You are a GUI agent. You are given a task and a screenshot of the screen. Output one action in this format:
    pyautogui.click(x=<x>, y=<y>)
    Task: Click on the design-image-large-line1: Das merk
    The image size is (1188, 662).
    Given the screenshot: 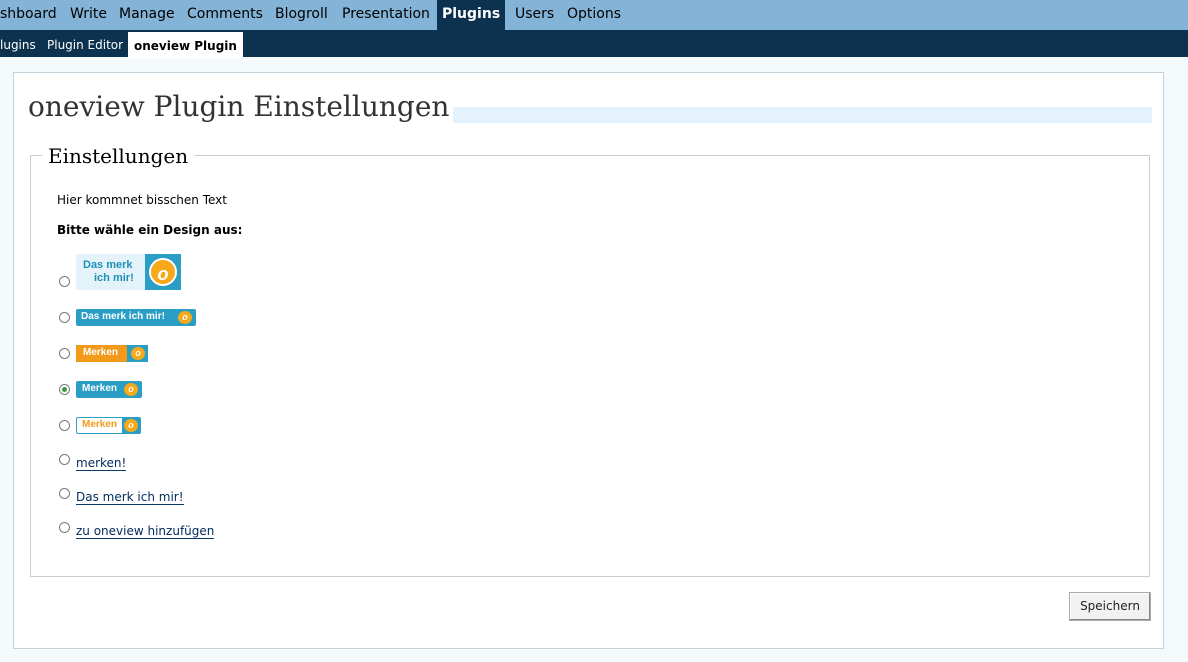 What is the action you would take?
    pyautogui.click(x=108, y=265)
    